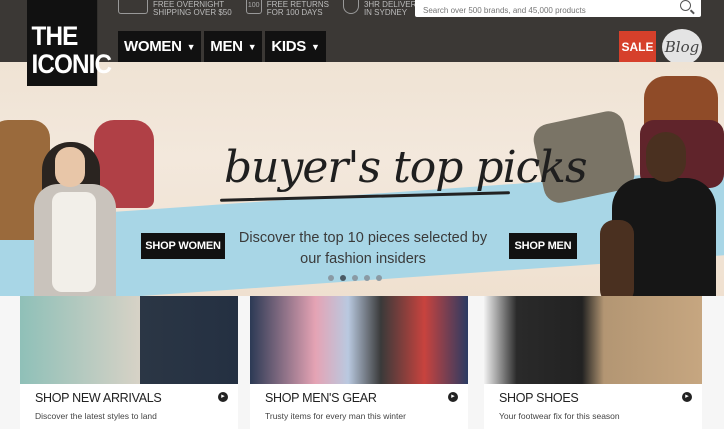 This screenshot has height=429, width=724. Describe the element at coordinates (685, 5) in the screenshot. I see `search-icon` at that location.